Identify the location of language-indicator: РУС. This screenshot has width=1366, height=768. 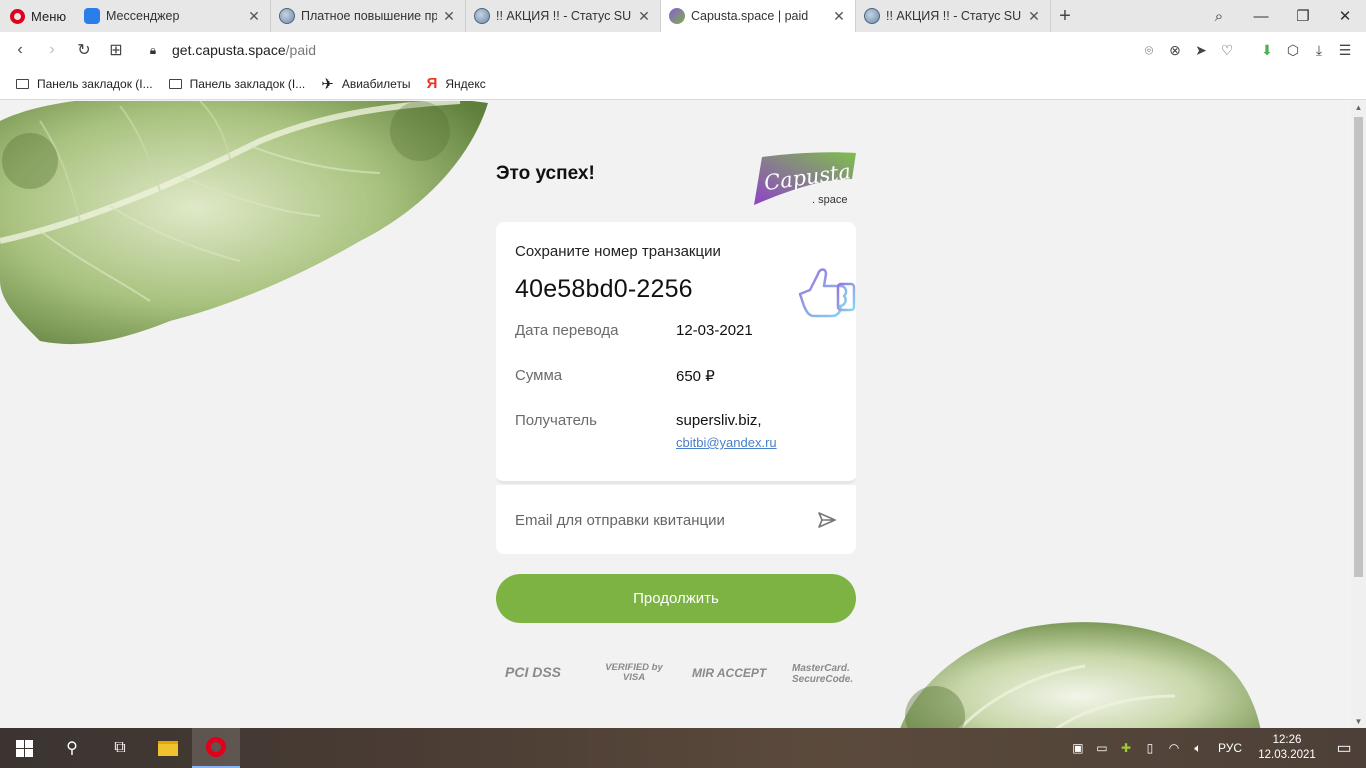
(1230, 748).